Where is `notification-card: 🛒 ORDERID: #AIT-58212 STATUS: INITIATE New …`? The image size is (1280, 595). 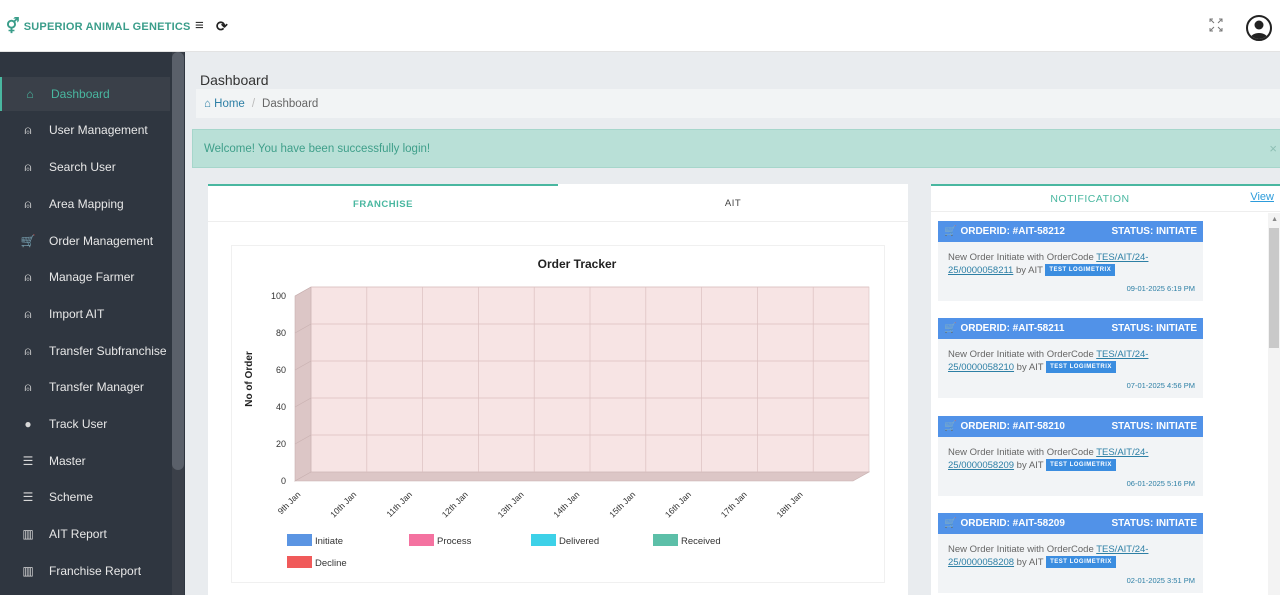
notification-card: 🛒 ORDERID: #AIT-58212 STATUS: INITIATE New … is located at coordinates (1070, 261).